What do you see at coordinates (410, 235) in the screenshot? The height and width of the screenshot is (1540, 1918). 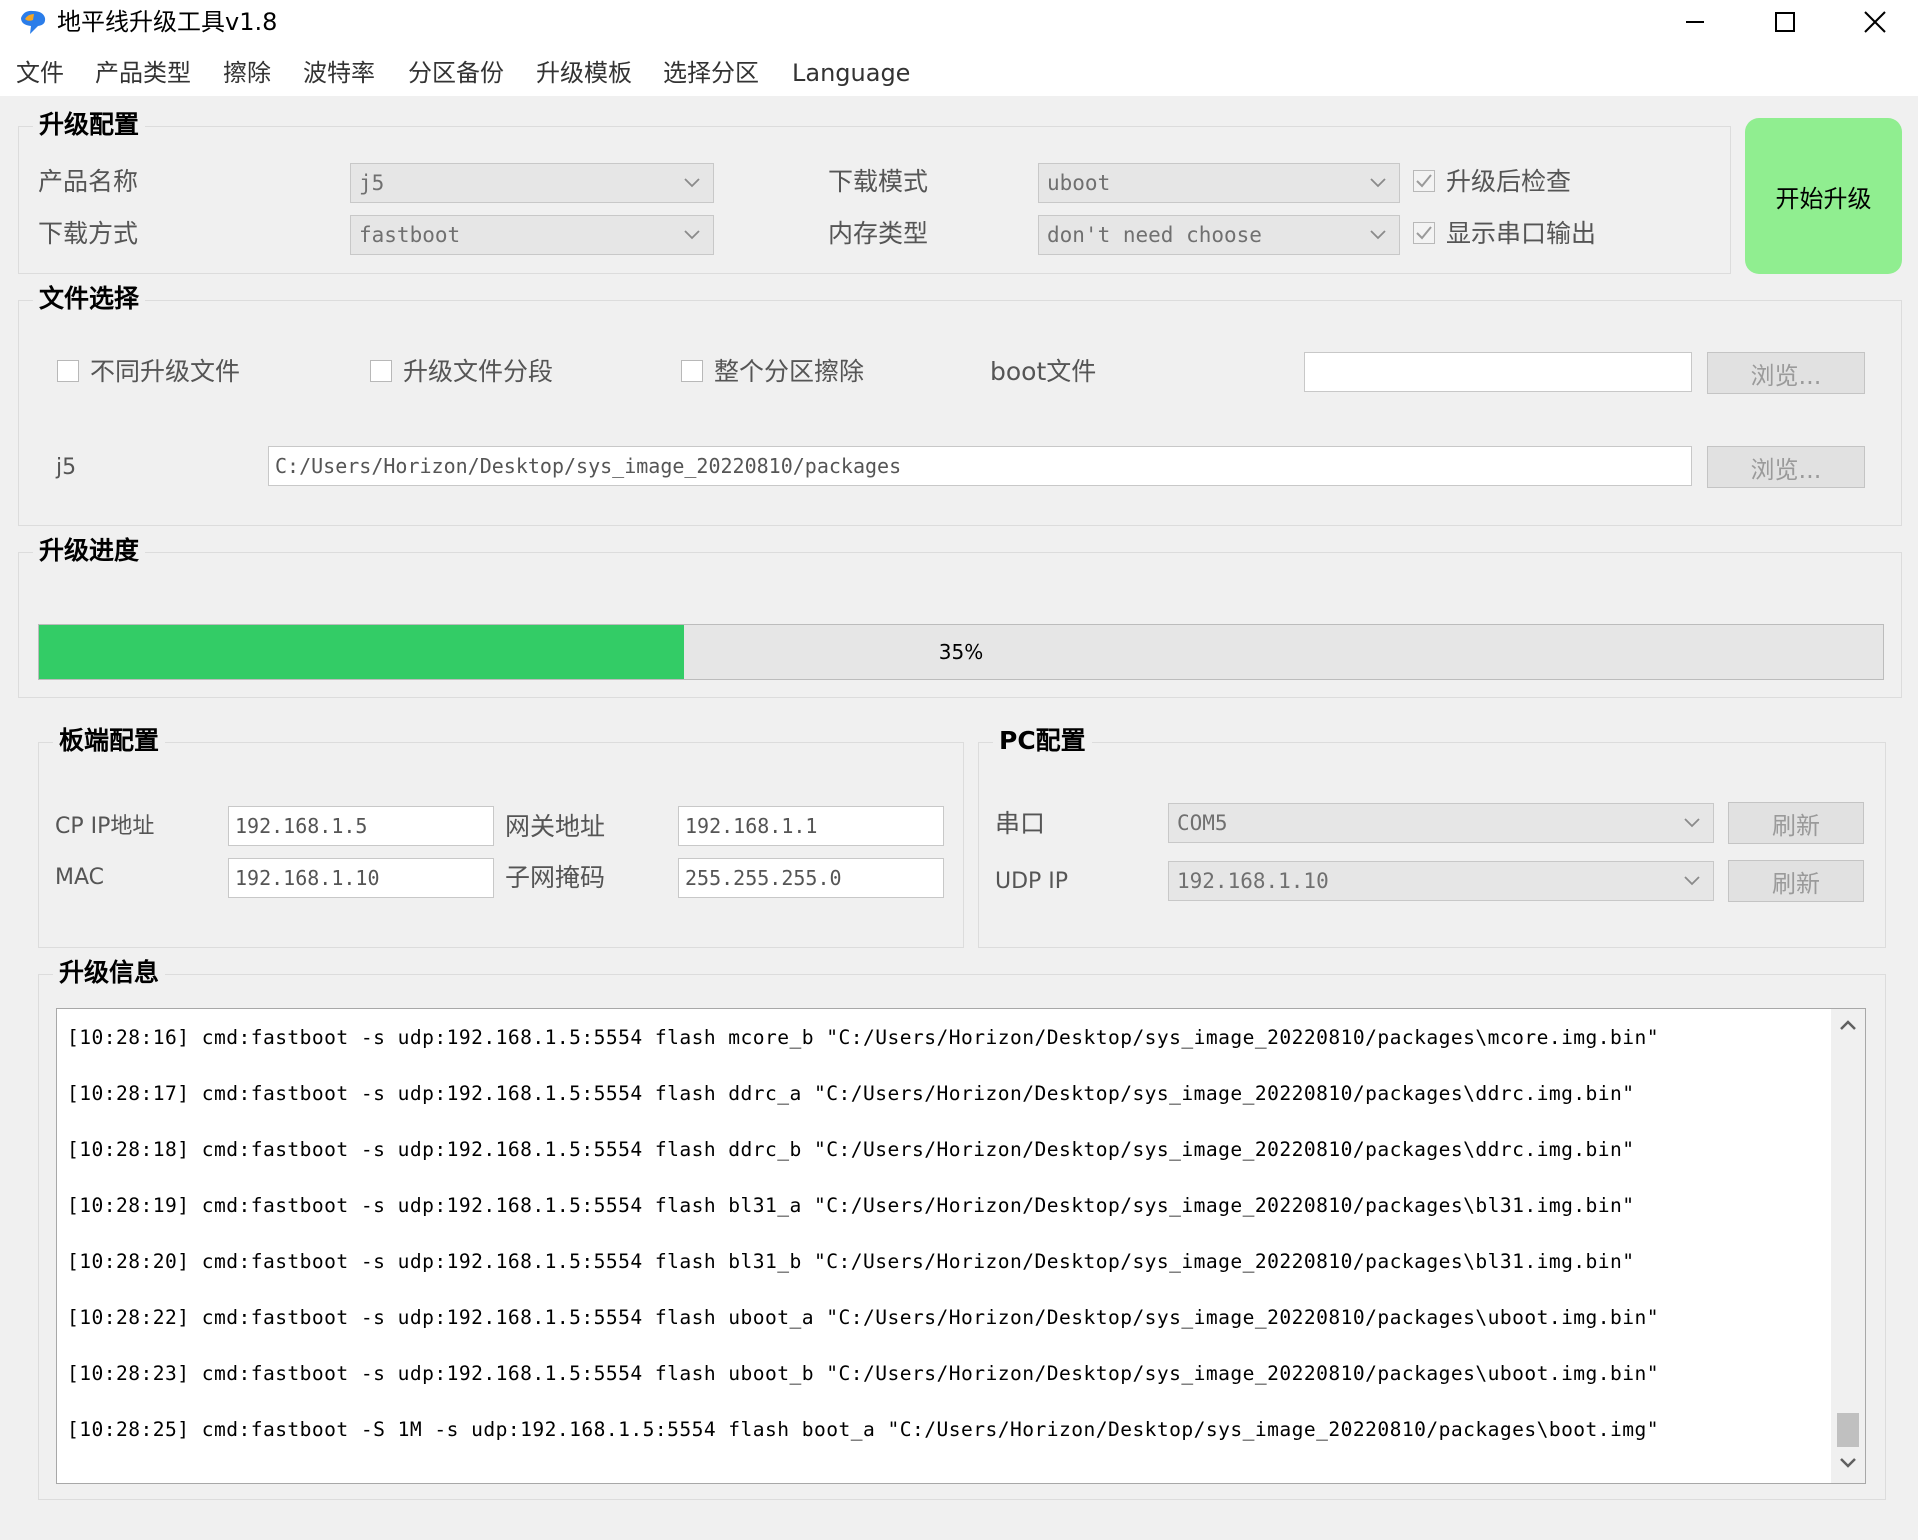 I see `download-method-value: fastboot` at bounding box center [410, 235].